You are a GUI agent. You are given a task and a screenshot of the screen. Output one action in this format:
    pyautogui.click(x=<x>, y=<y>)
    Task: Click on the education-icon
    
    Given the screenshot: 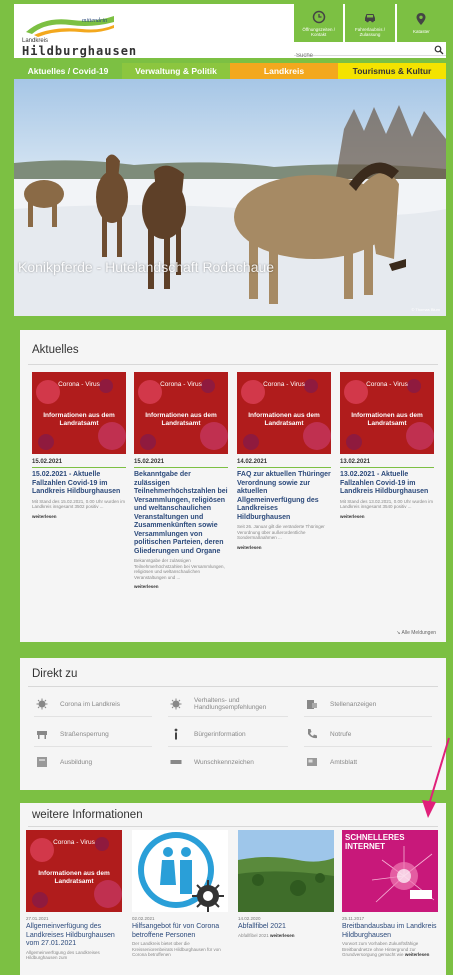 What is the action you would take?
    pyautogui.click(x=42, y=762)
    